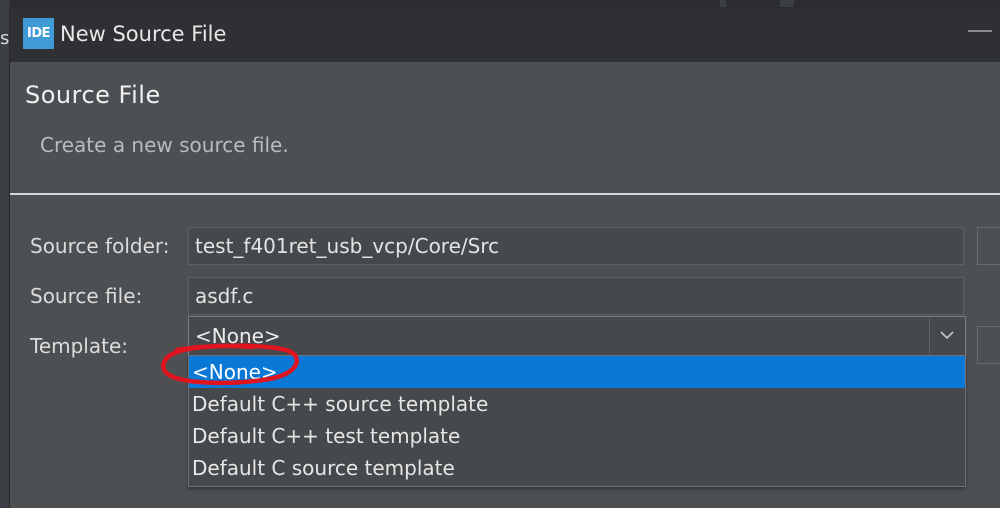 The width and height of the screenshot is (1000, 508). I want to click on template-option-cpp-test: Default C++ test template, so click(577, 436).